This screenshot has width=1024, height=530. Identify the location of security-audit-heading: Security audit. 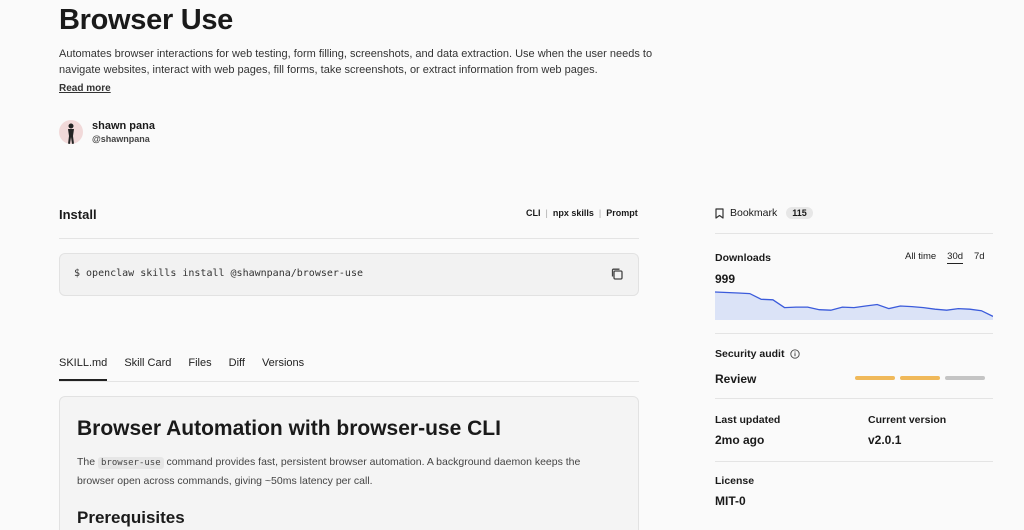
(758, 354).